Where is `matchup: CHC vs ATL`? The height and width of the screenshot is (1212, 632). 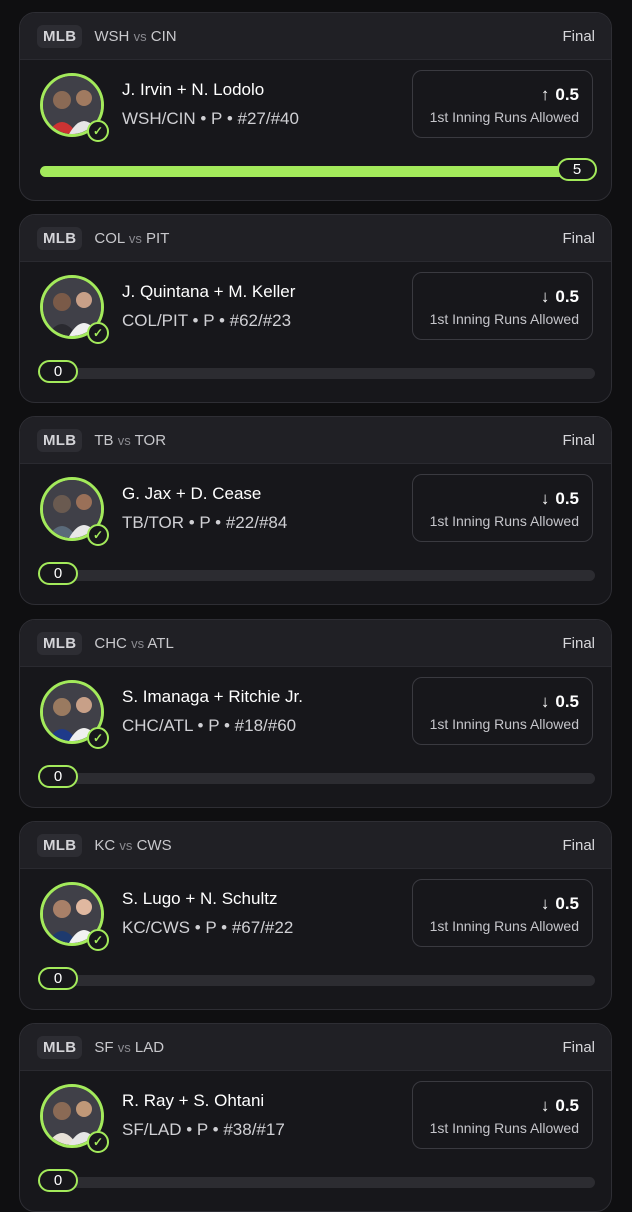
matchup: CHC vs ATL is located at coordinates (134, 643).